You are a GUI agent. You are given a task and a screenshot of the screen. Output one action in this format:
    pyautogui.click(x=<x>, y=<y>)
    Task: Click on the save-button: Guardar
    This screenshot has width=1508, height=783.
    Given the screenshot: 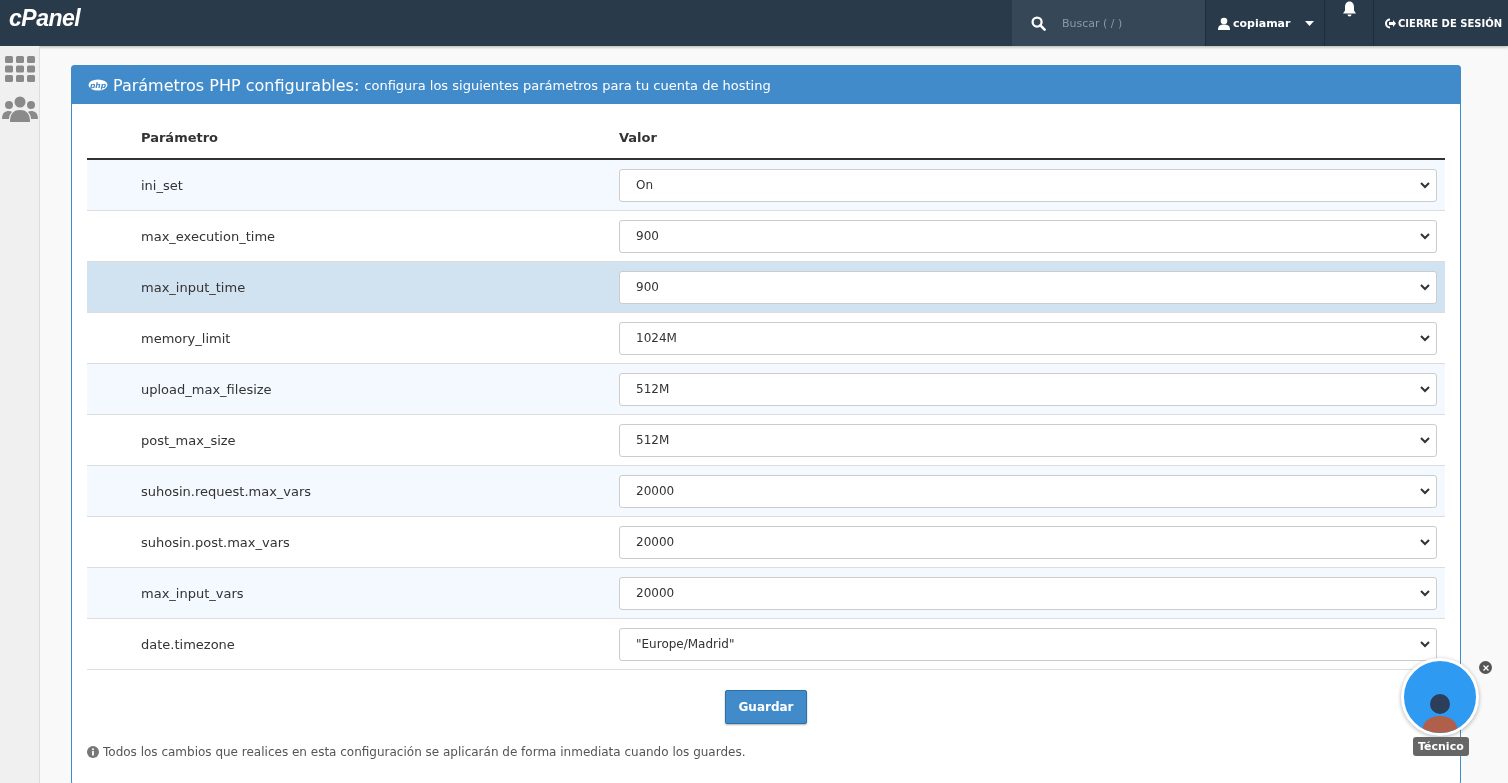 What is the action you would take?
    pyautogui.click(x=766, y=707)
    